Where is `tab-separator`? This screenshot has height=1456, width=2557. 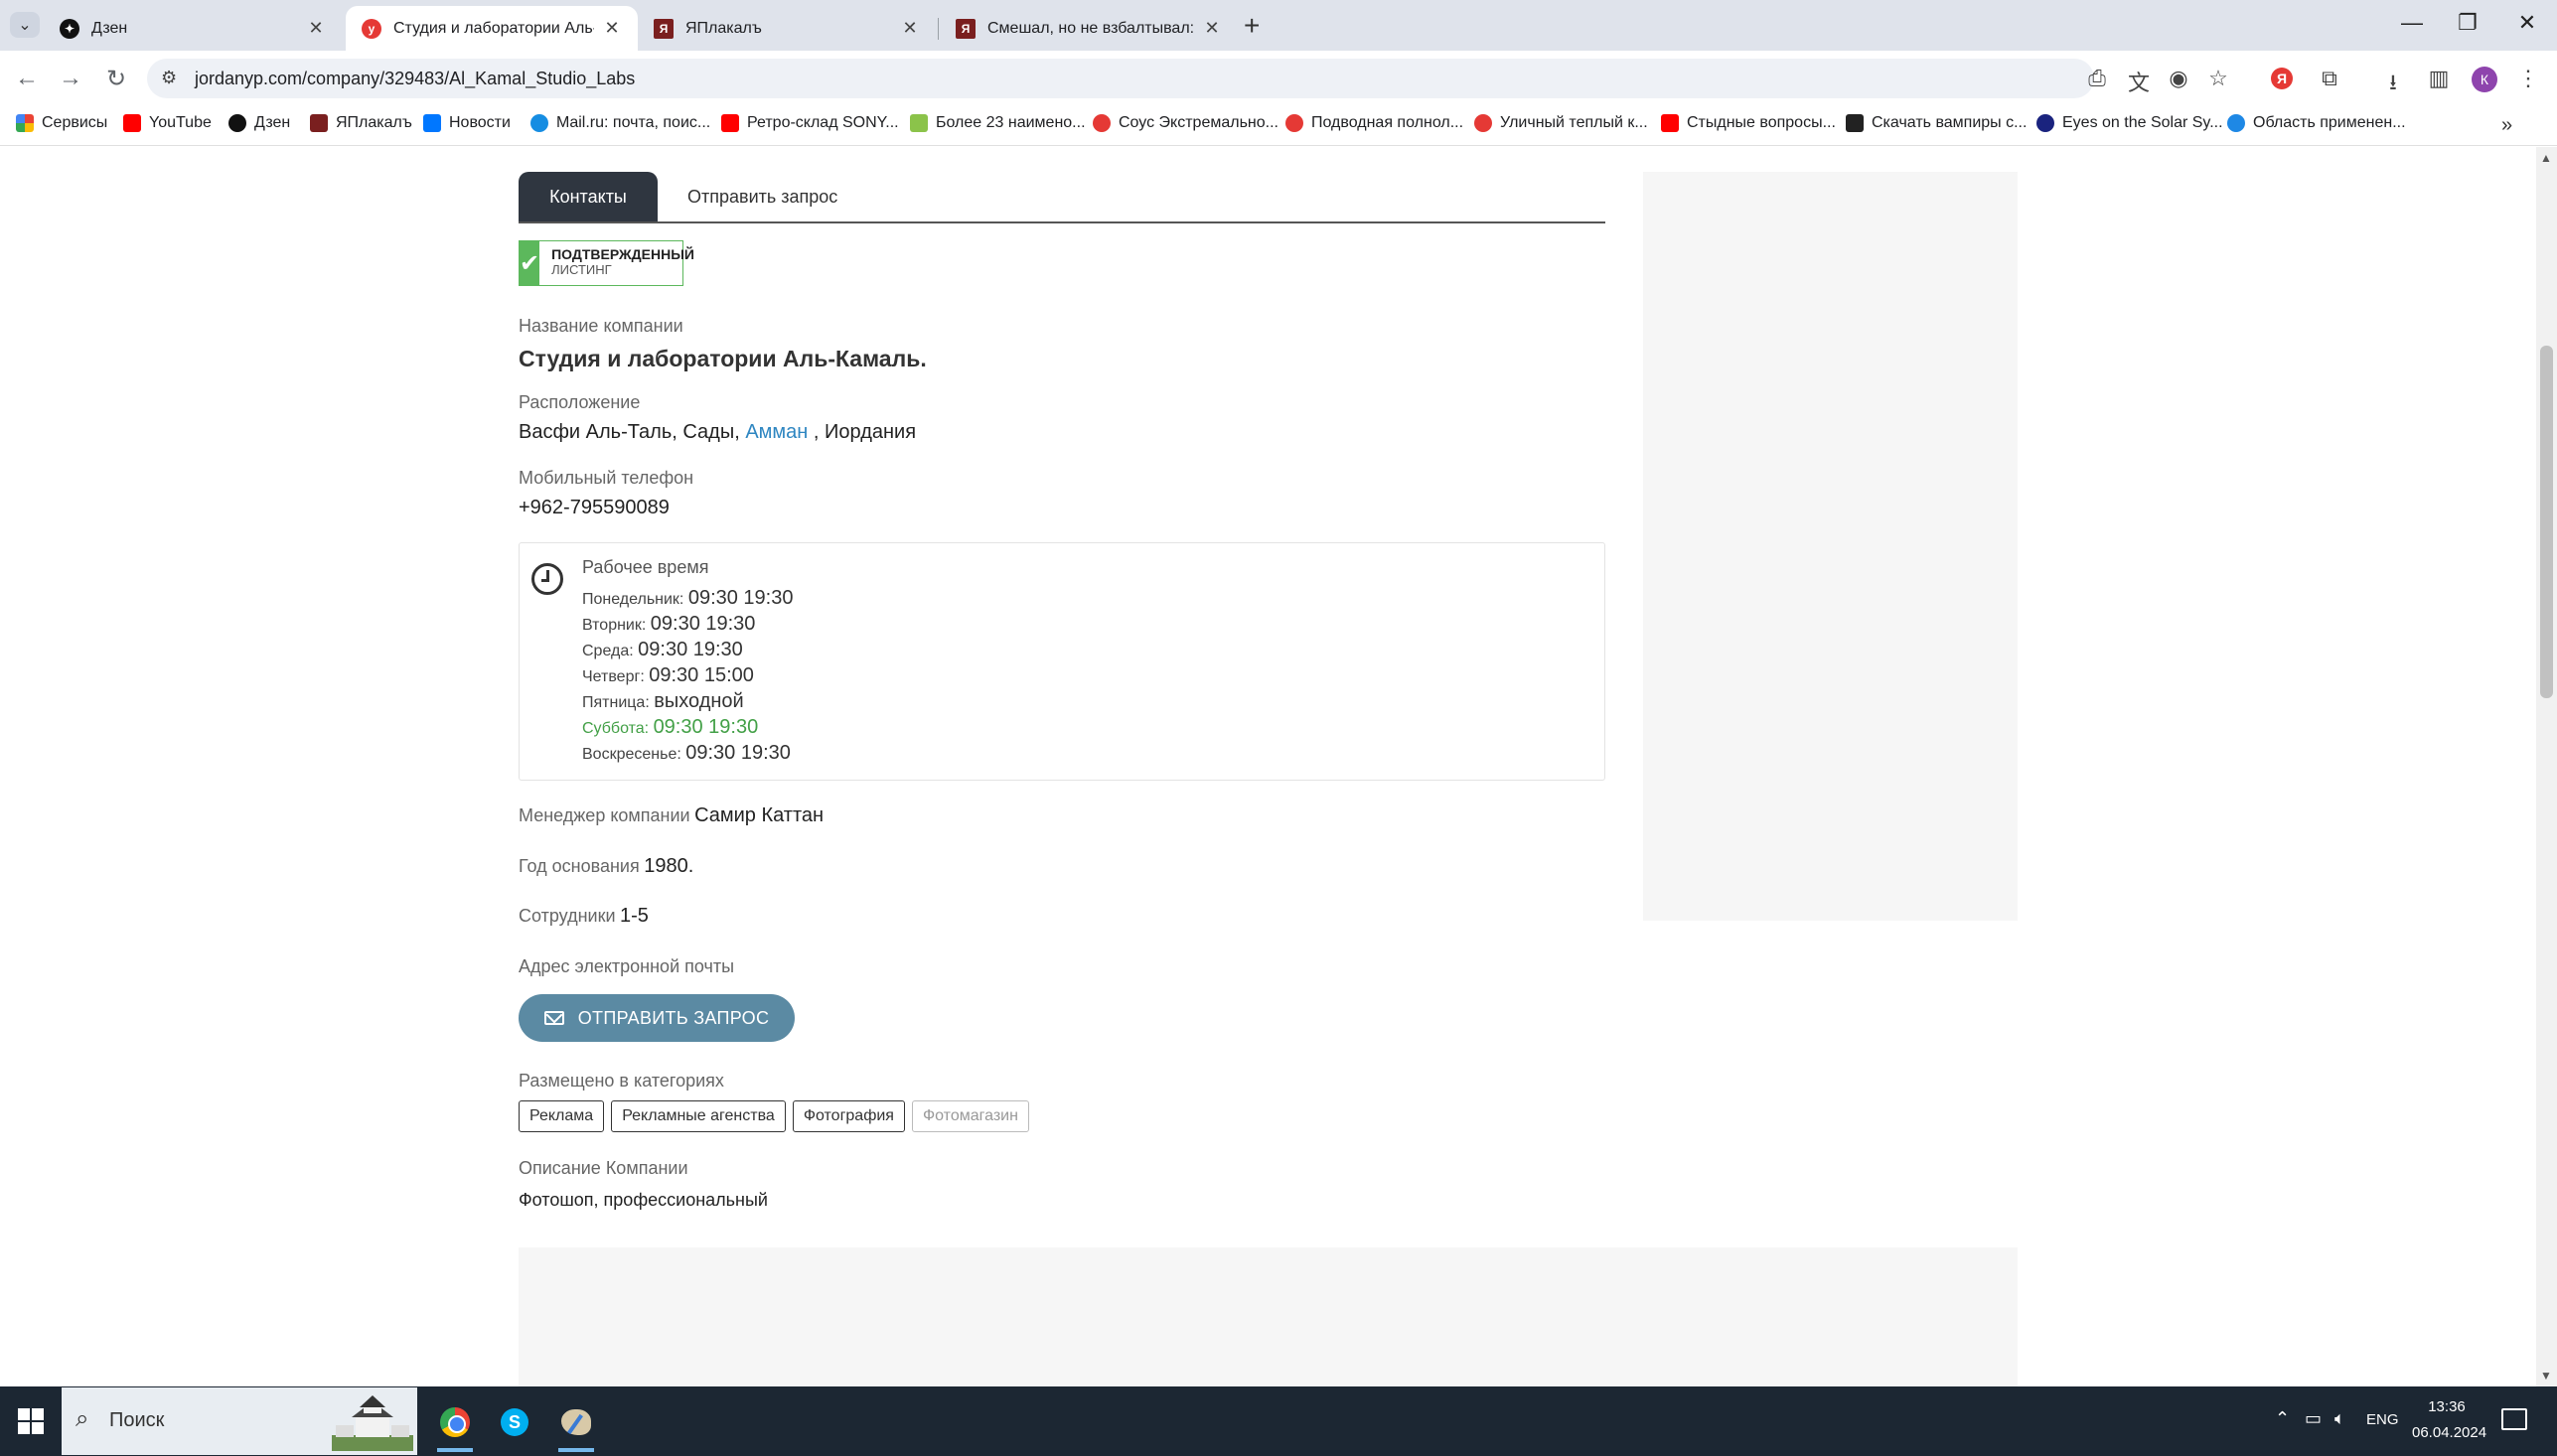 tab-separator is located at coordinates (938, 29).